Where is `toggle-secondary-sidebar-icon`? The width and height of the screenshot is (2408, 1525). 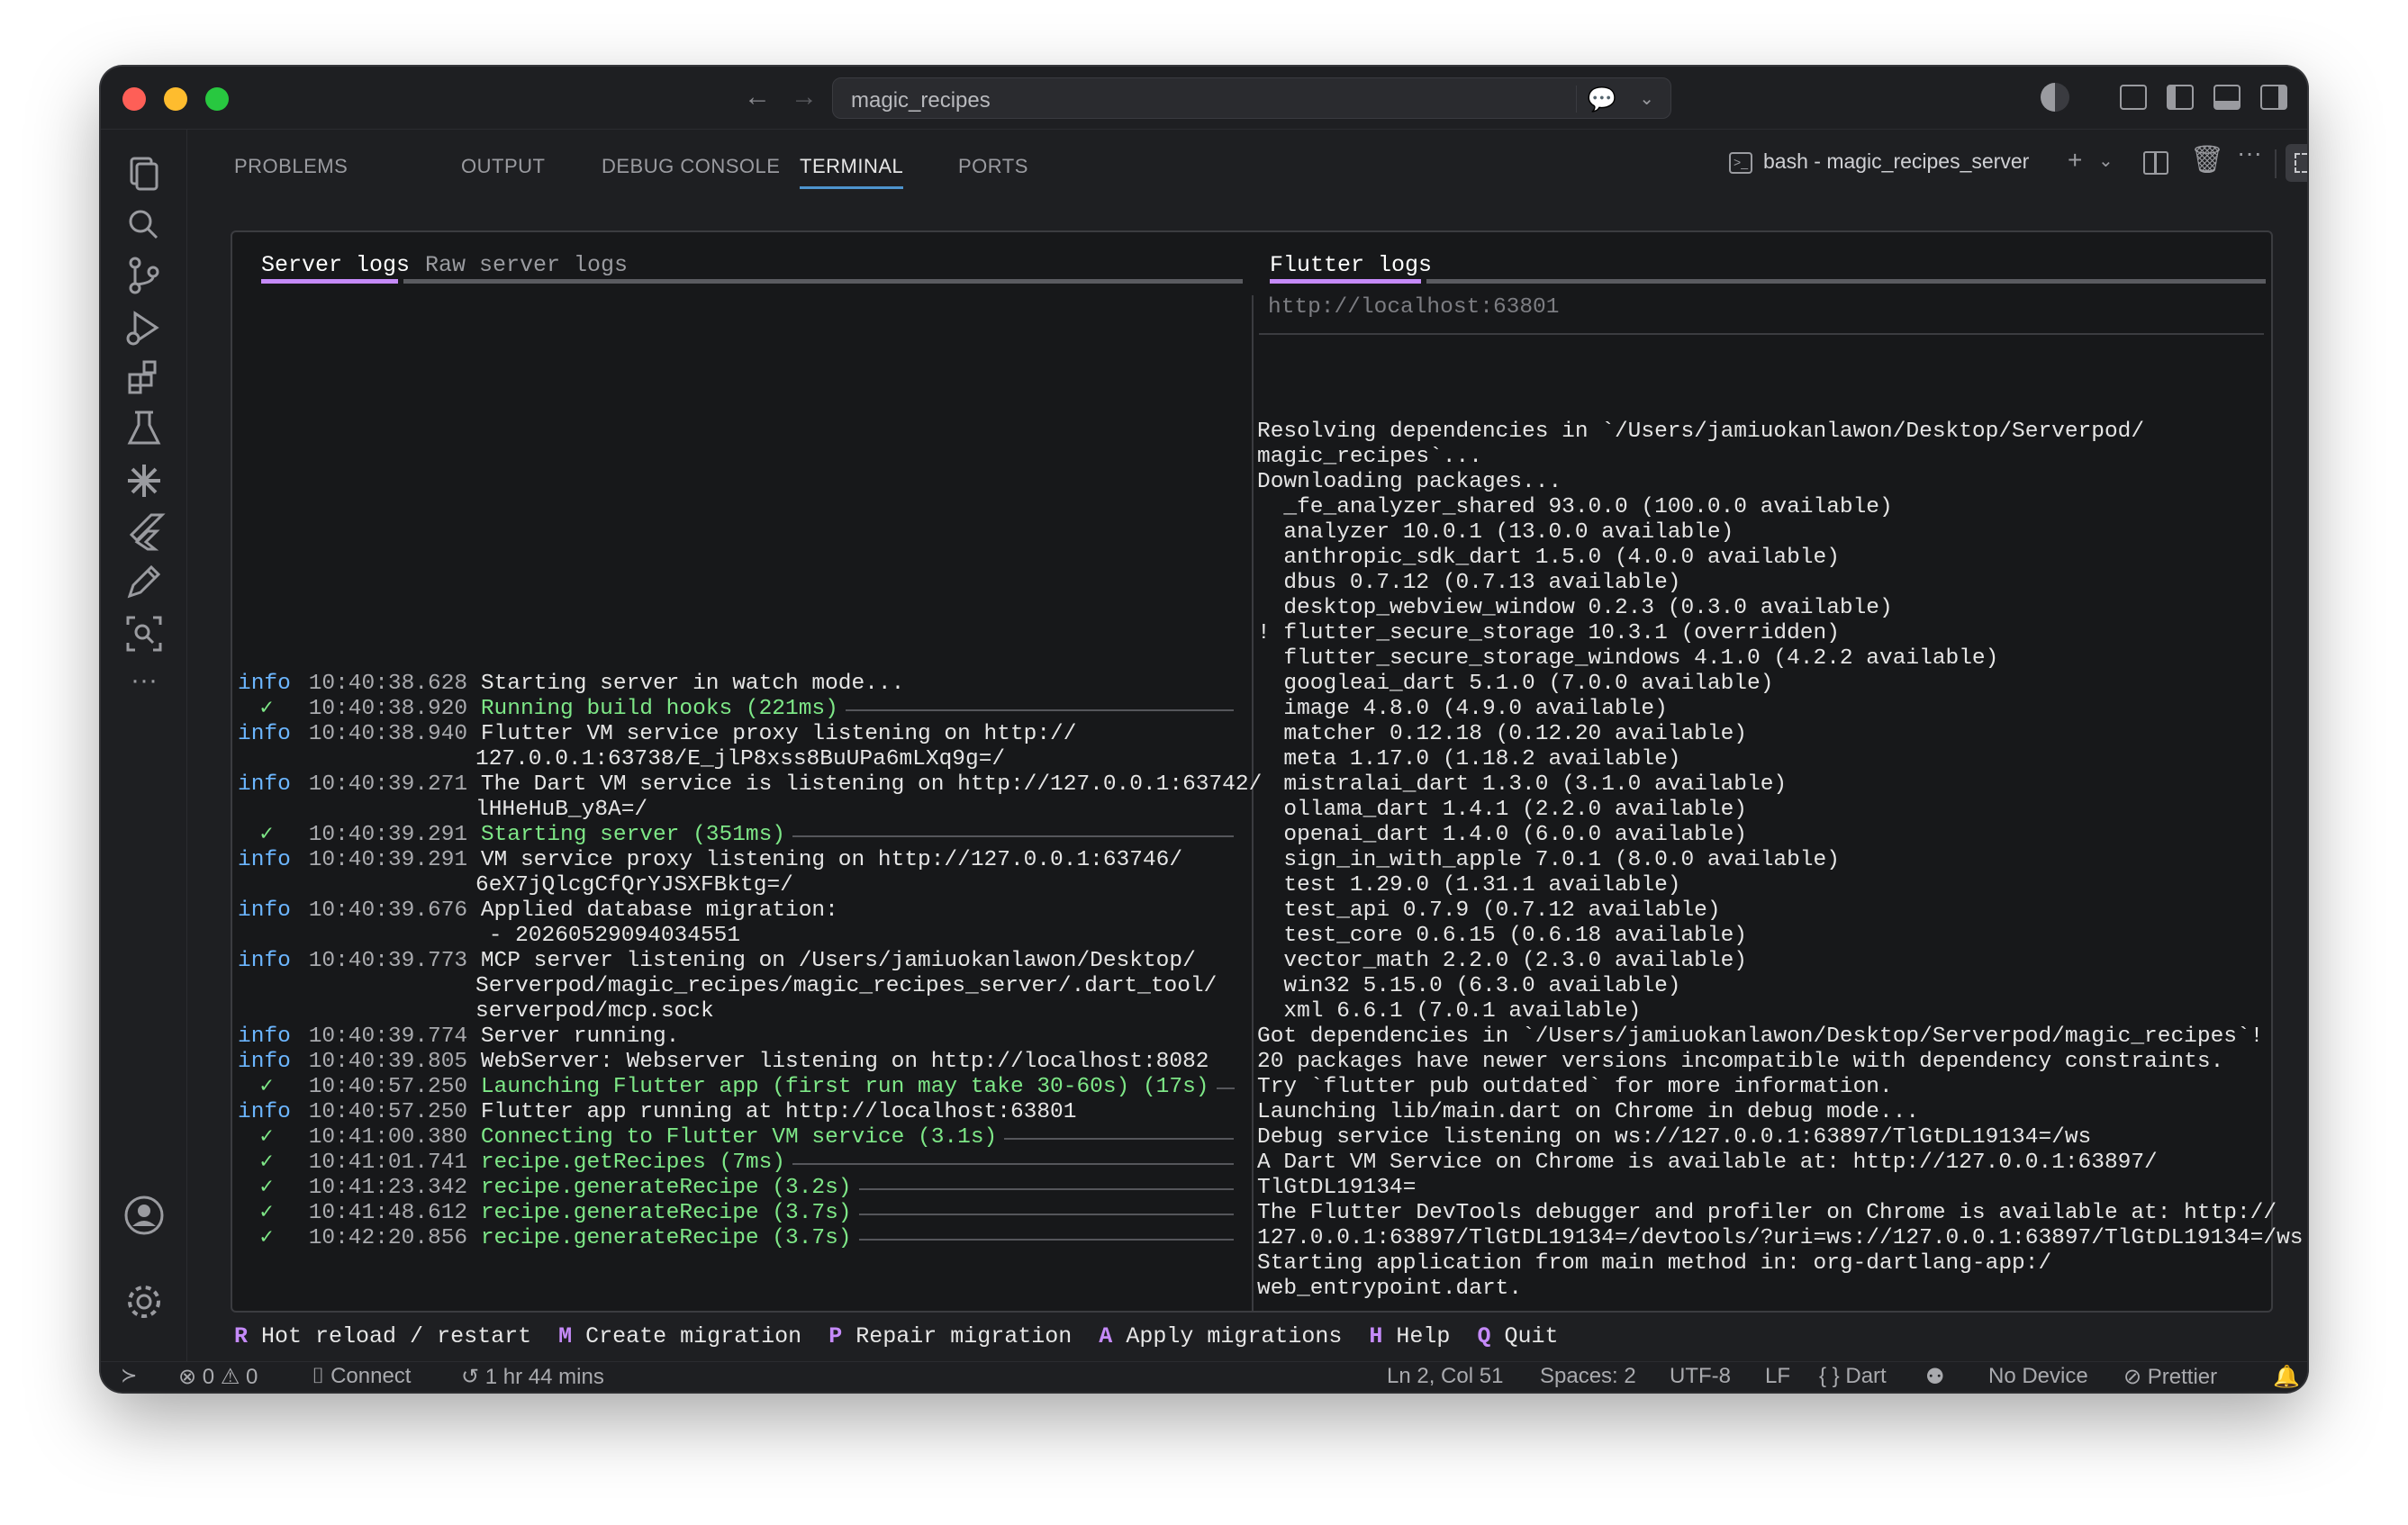
toggle-secondary-sidebar-icon is located at coordinates (2273, 97).